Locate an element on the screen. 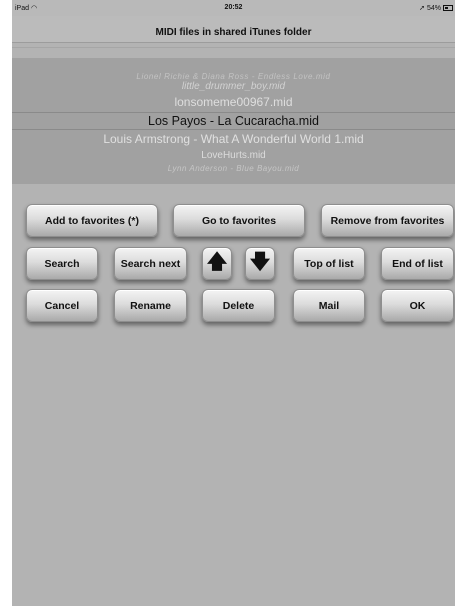 The height and width of the screenshot is (606, 455). go-to-favorites-button: Go to favorites is located at coordinates (239, 220).